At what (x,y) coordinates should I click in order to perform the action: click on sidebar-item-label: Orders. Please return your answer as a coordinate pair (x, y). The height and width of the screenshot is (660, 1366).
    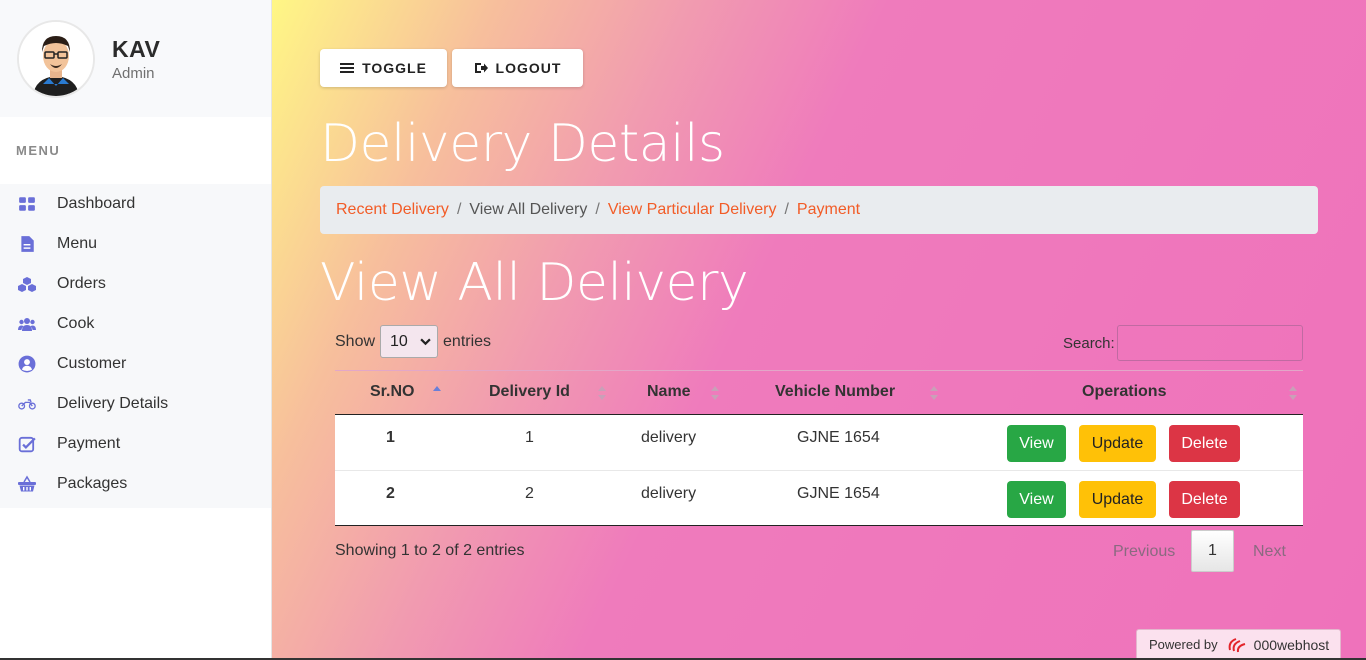
    Looking at the image, I should click on (81, 283).